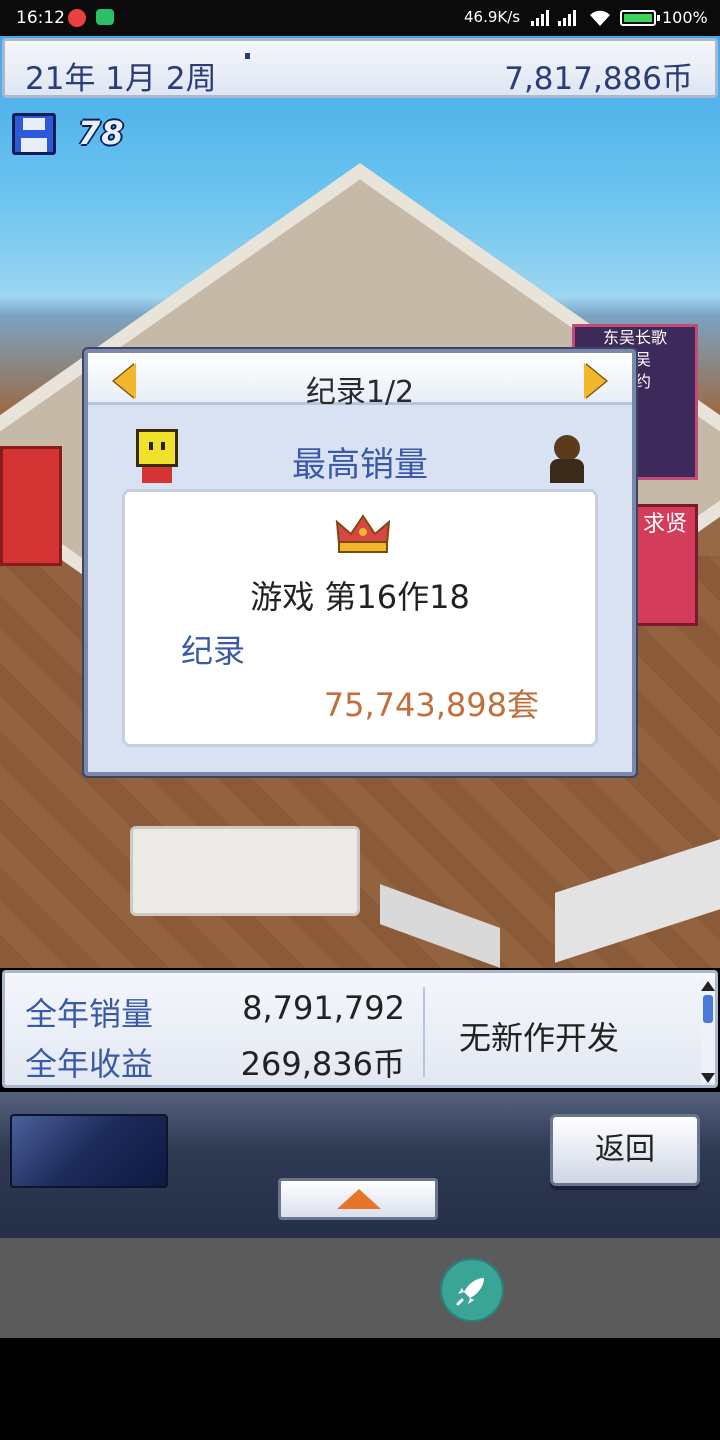 This screenshot has width=720, height=1440. Describe the element at coordinates (322, 1064) in the screenshot. I see `annual-revenue-value: 269,836币` at that location.